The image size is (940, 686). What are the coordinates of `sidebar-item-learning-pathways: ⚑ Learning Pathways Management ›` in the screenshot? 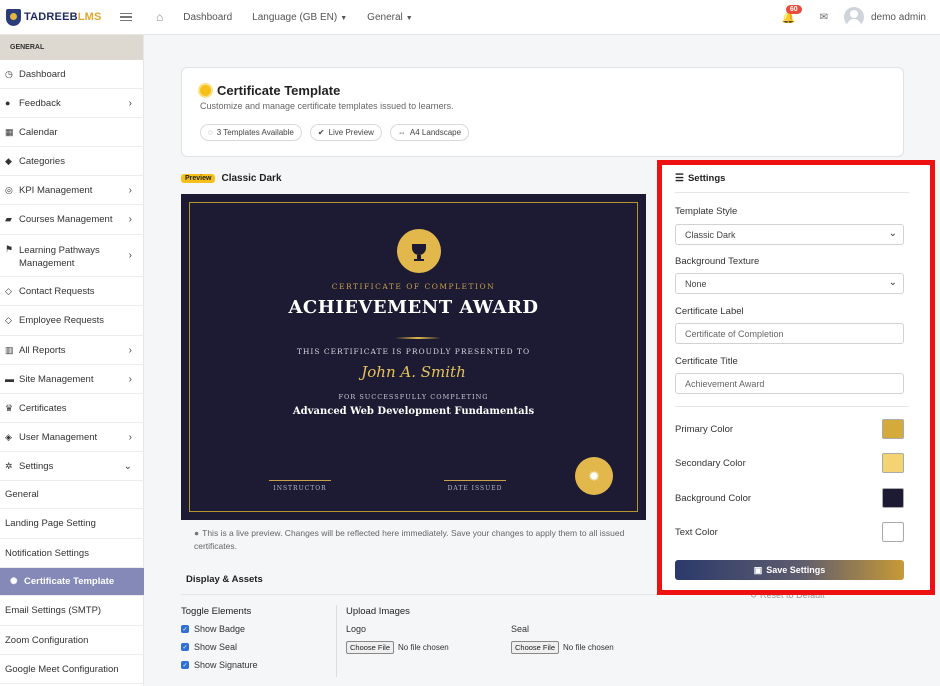 It's located at (72, 256).